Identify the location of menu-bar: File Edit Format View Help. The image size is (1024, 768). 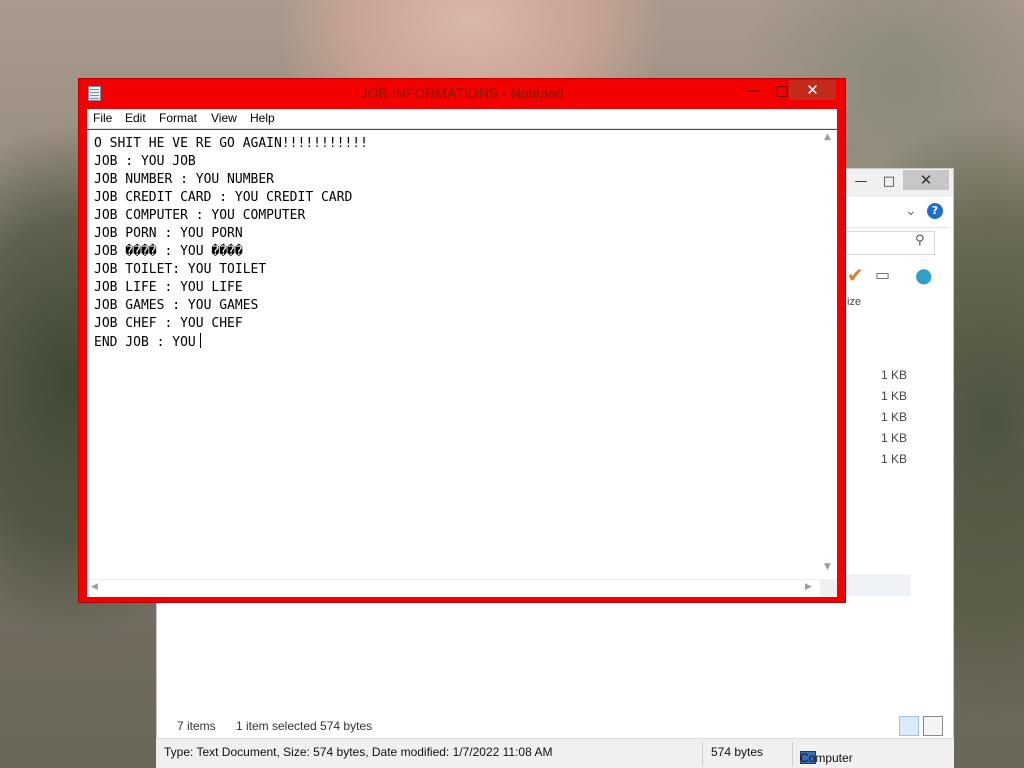
(462, 119).